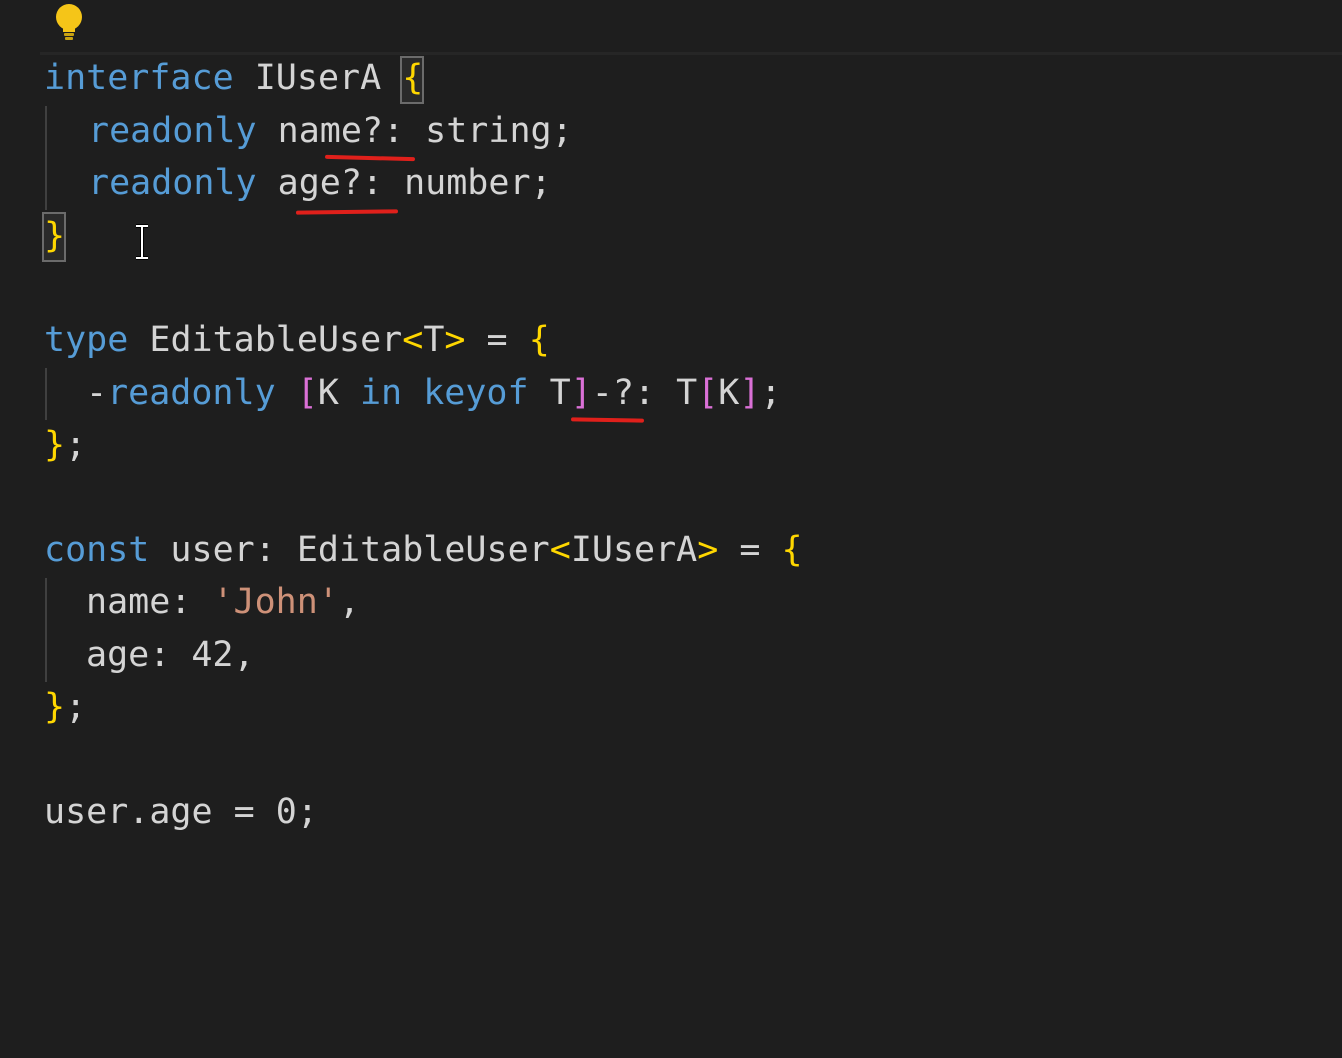  I want to click on code-line-10: age: 42,, so click(170, 655).